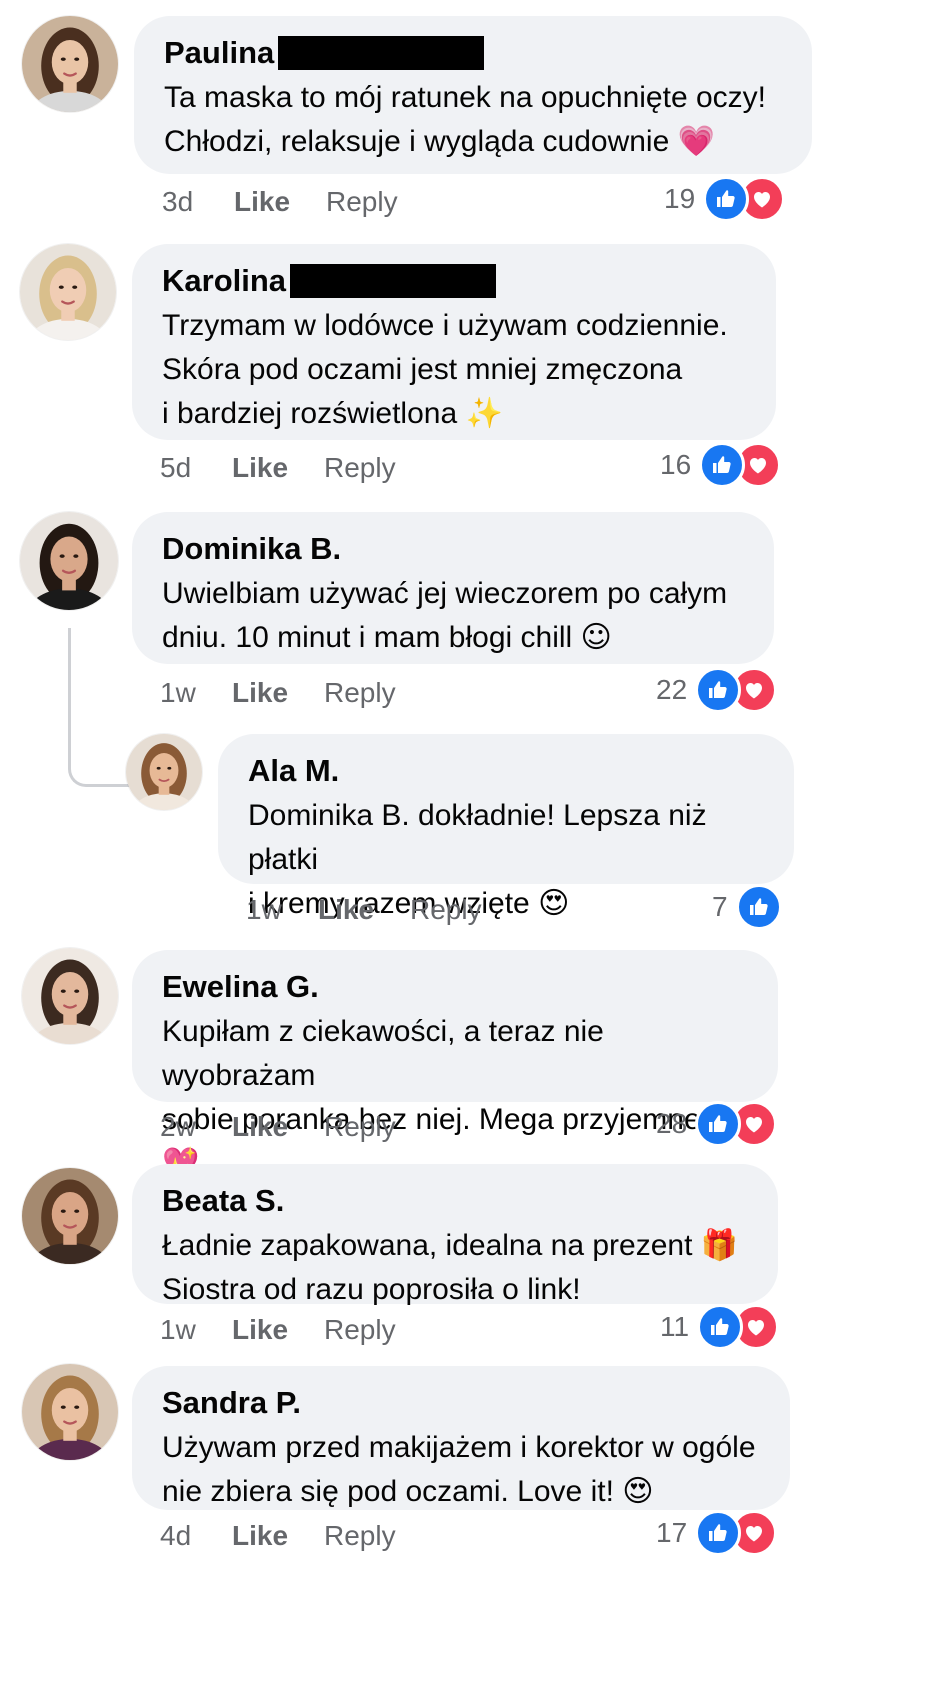 Image resolution: width=934 pixels, height=1684 pixels. Describe the element at coordinates (672, 1123) in the screenshot. I see `reaction-count: 28` at that location.